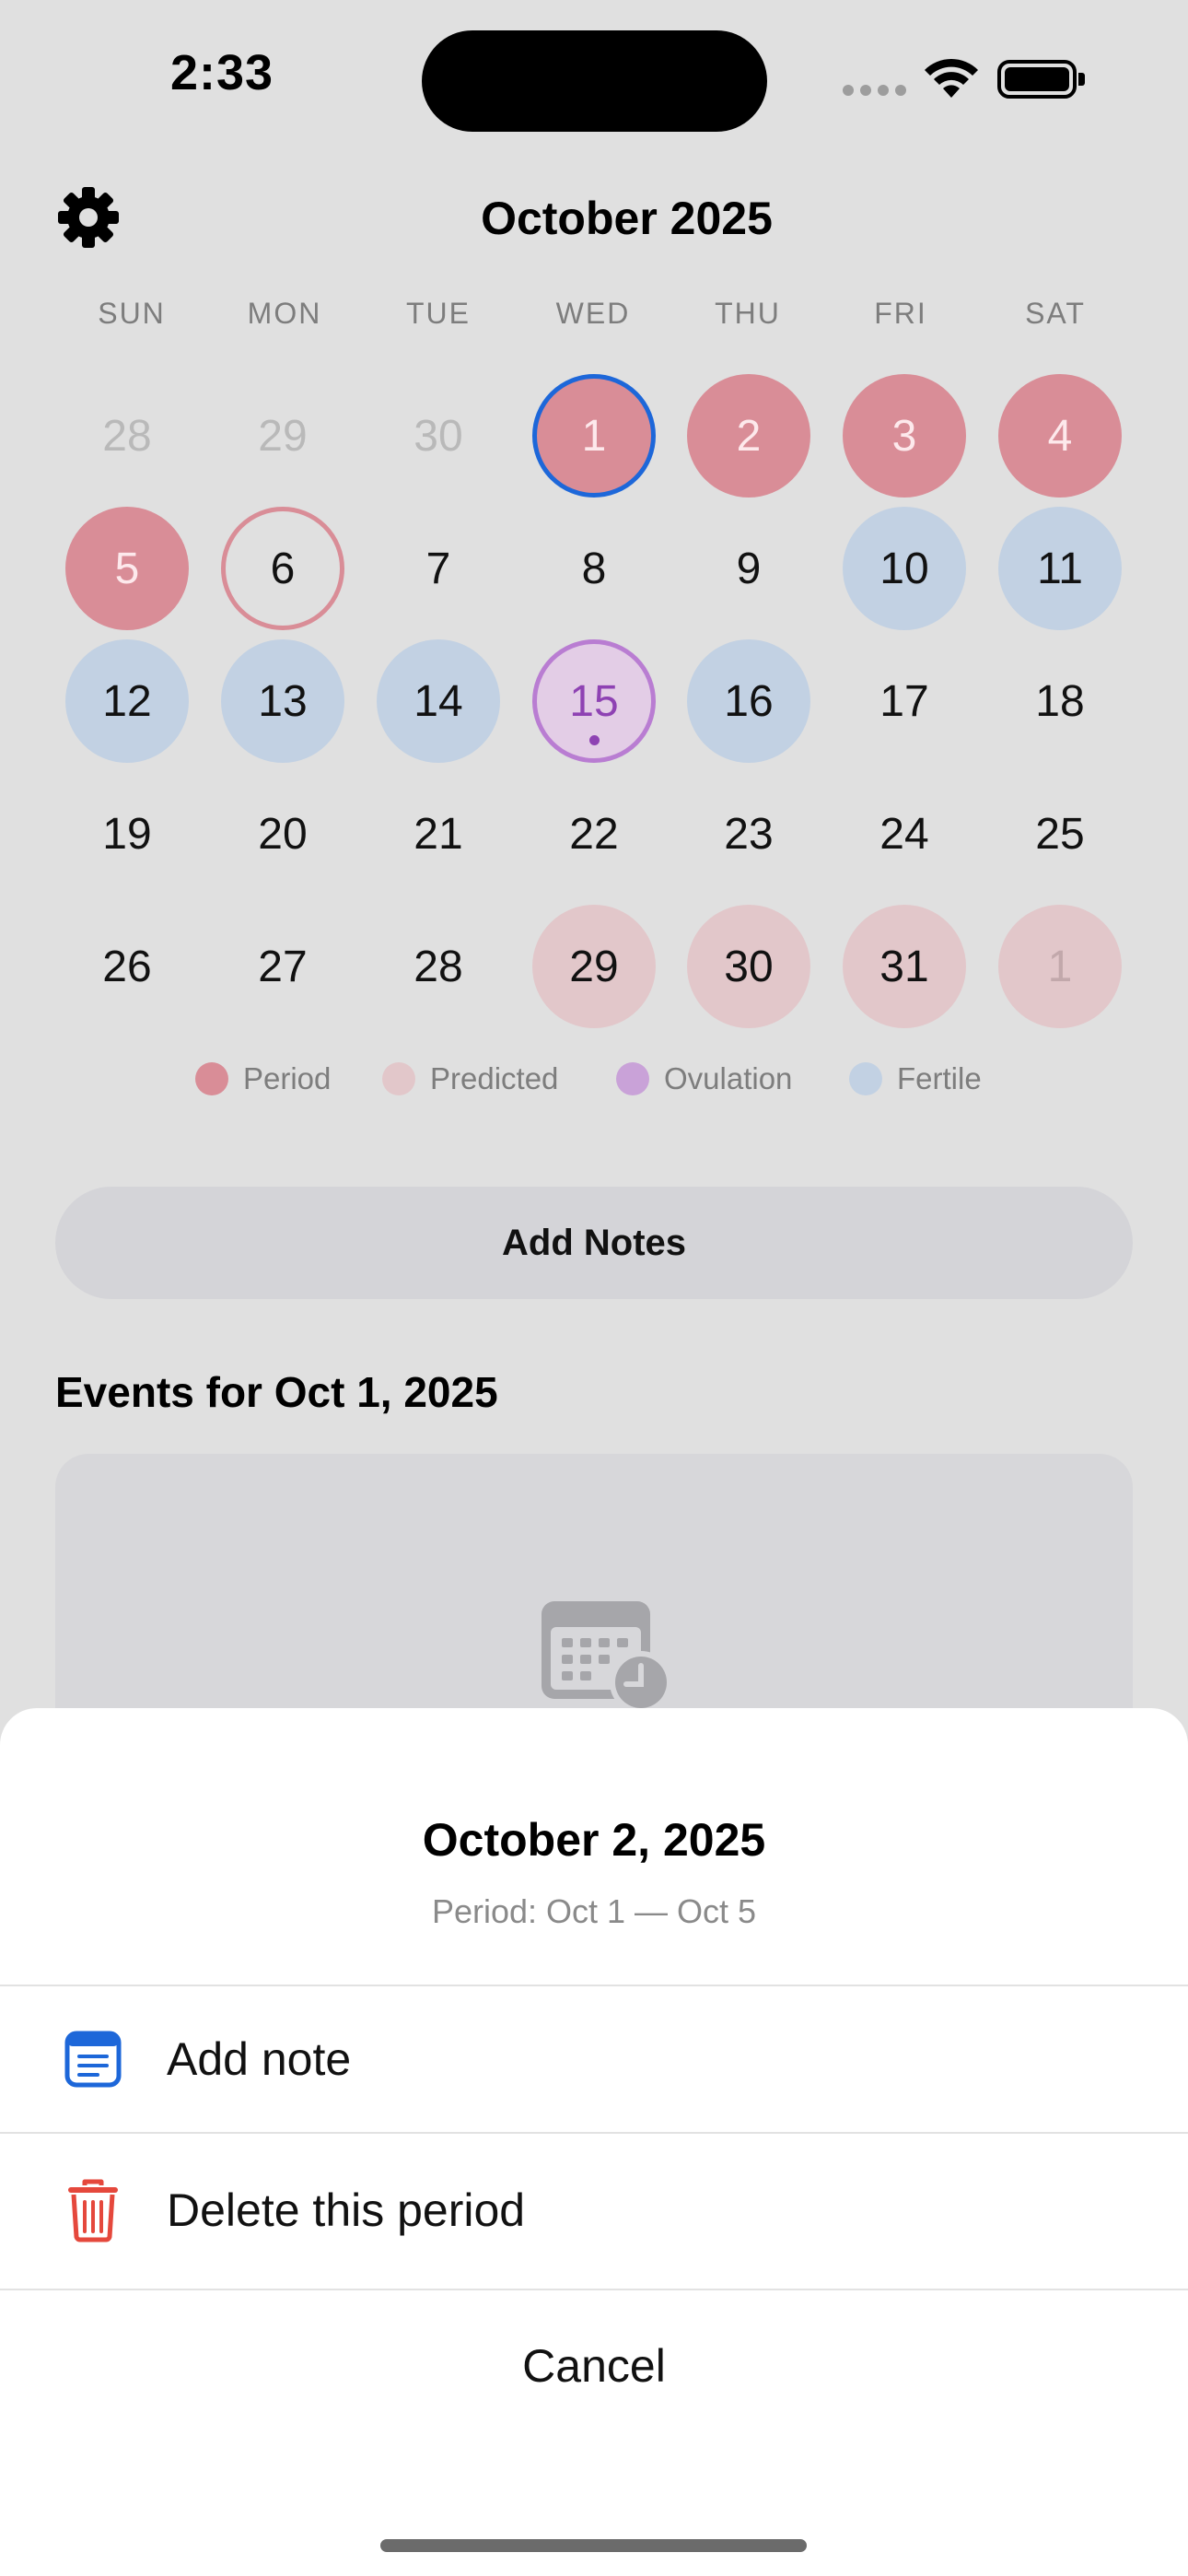  I want to click on calendar-day-number: 26, so click(127, 967).